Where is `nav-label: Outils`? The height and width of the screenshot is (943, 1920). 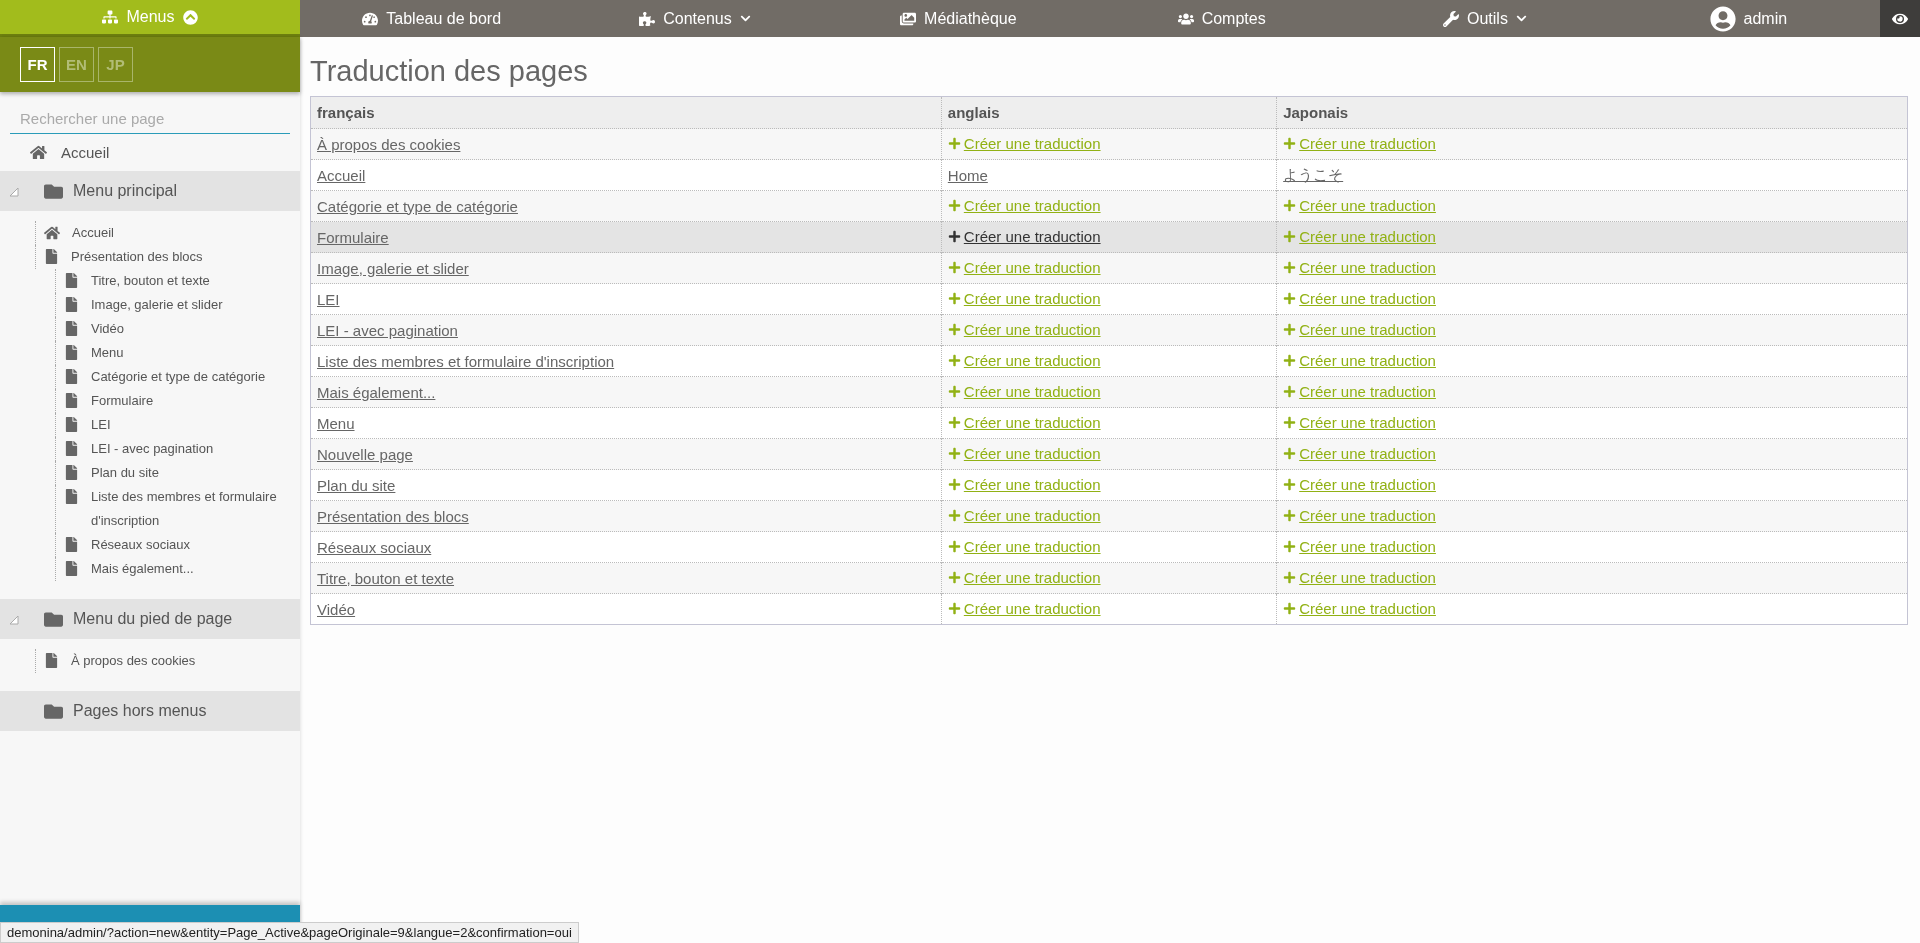 nav-label: Outils is located at coordinates (1487, 18).